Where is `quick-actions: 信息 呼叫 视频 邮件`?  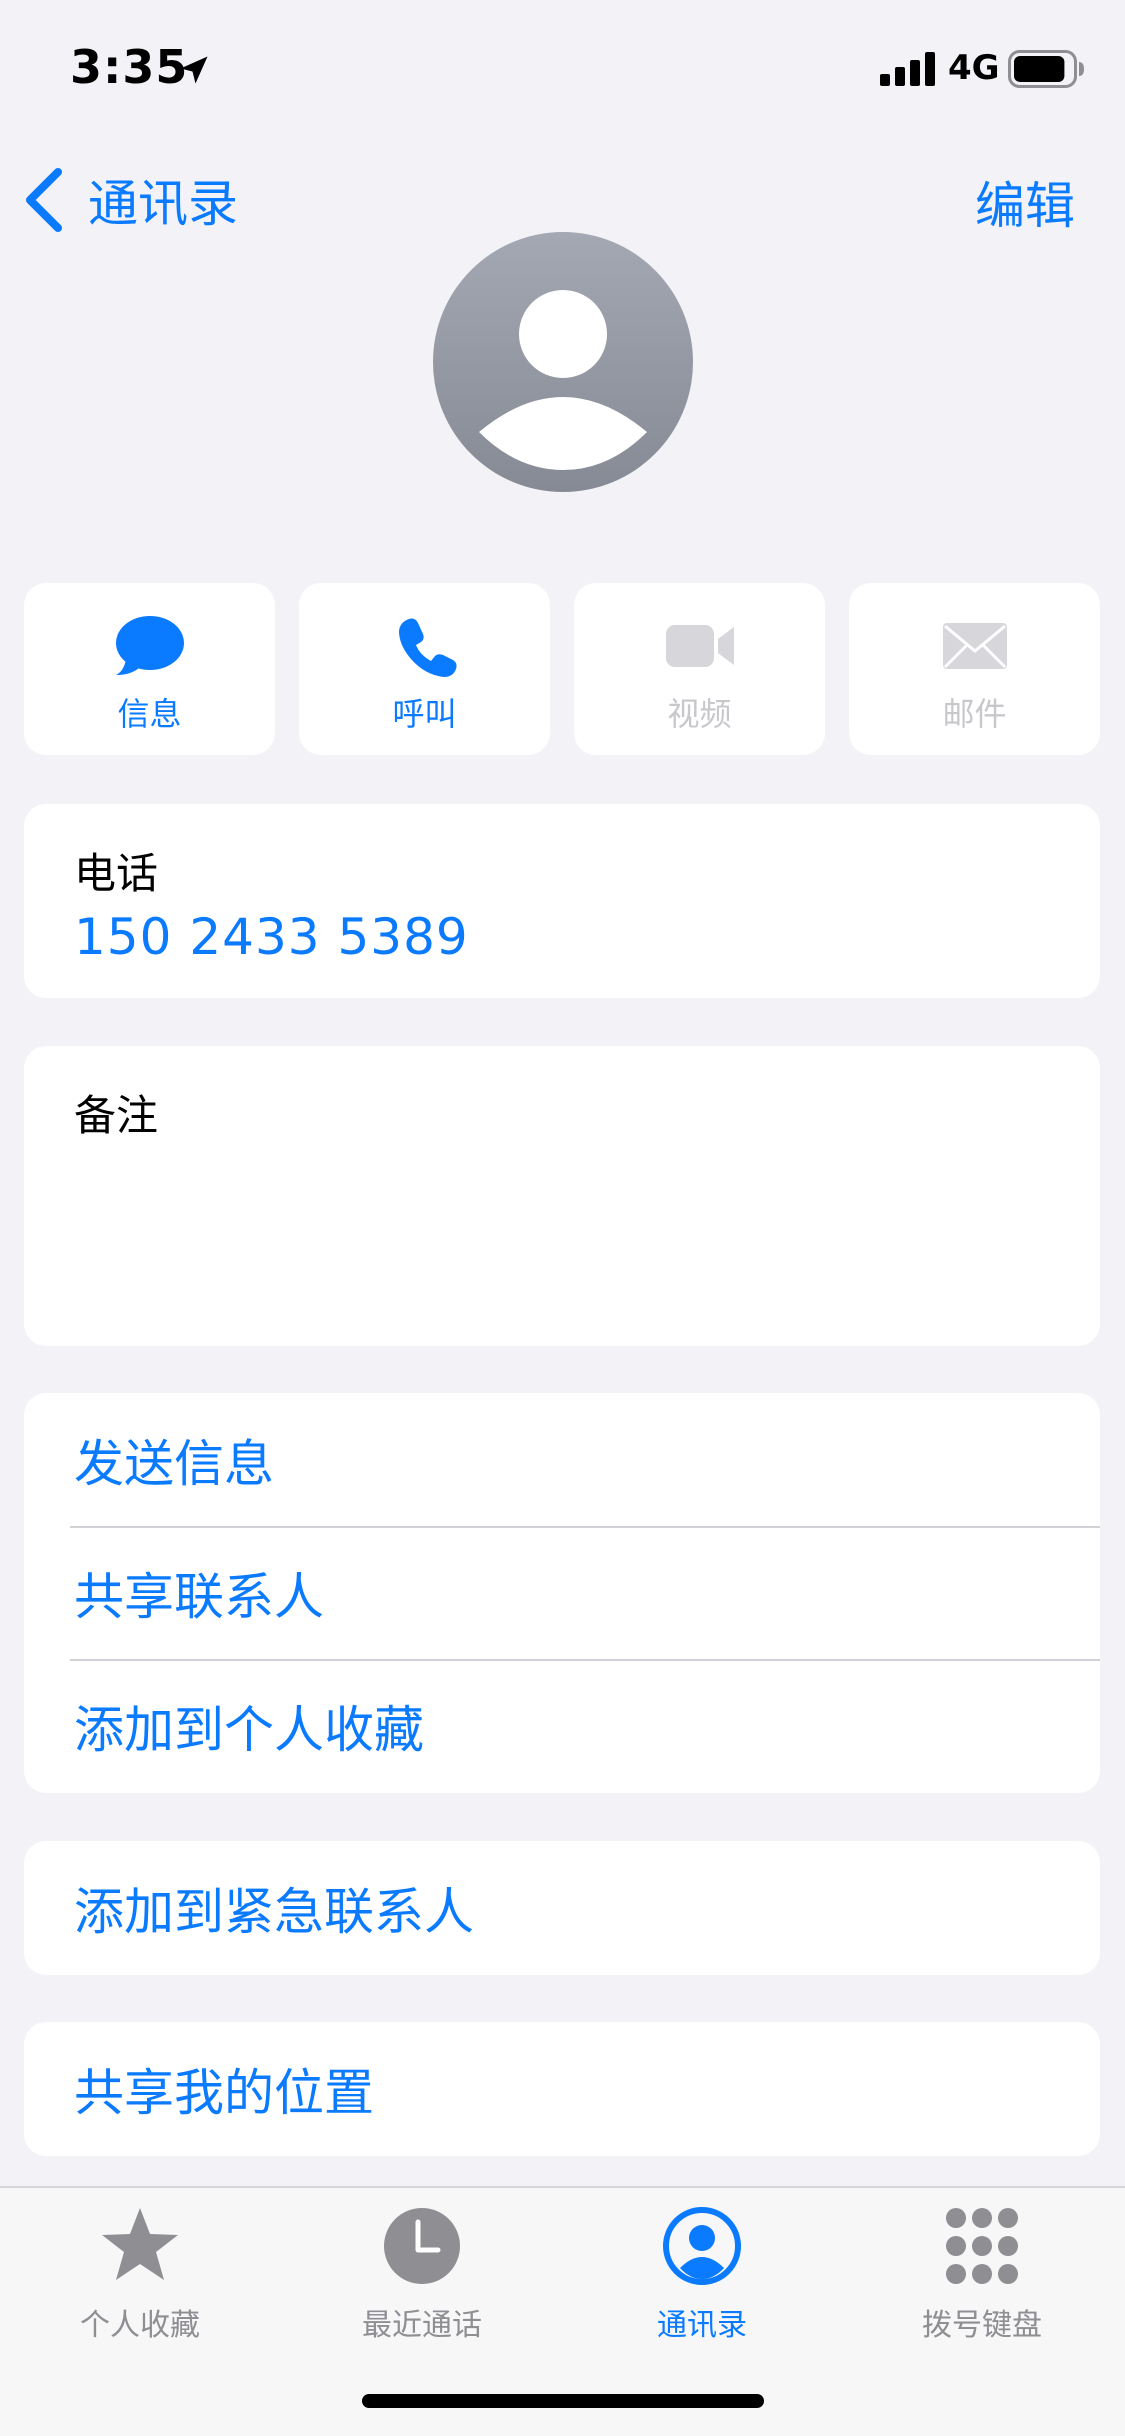 quick-actions: 信息 呼叫 视频 邮件 is located at coordinates (562, 669).